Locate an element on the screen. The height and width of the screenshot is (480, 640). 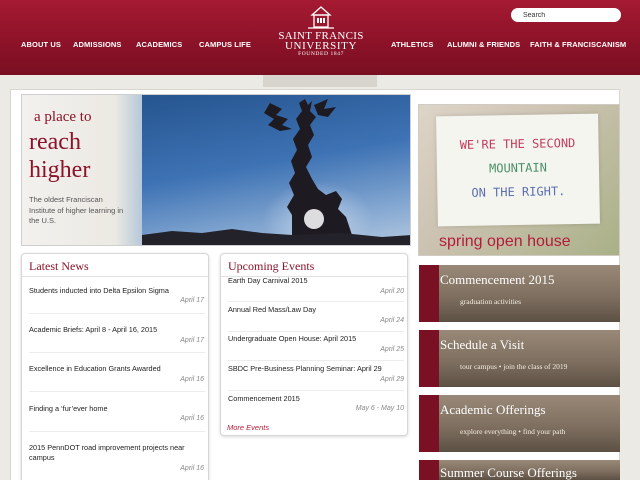
tile-summer-courses: Summer Course Offerings is located at coordinates (519, 470).